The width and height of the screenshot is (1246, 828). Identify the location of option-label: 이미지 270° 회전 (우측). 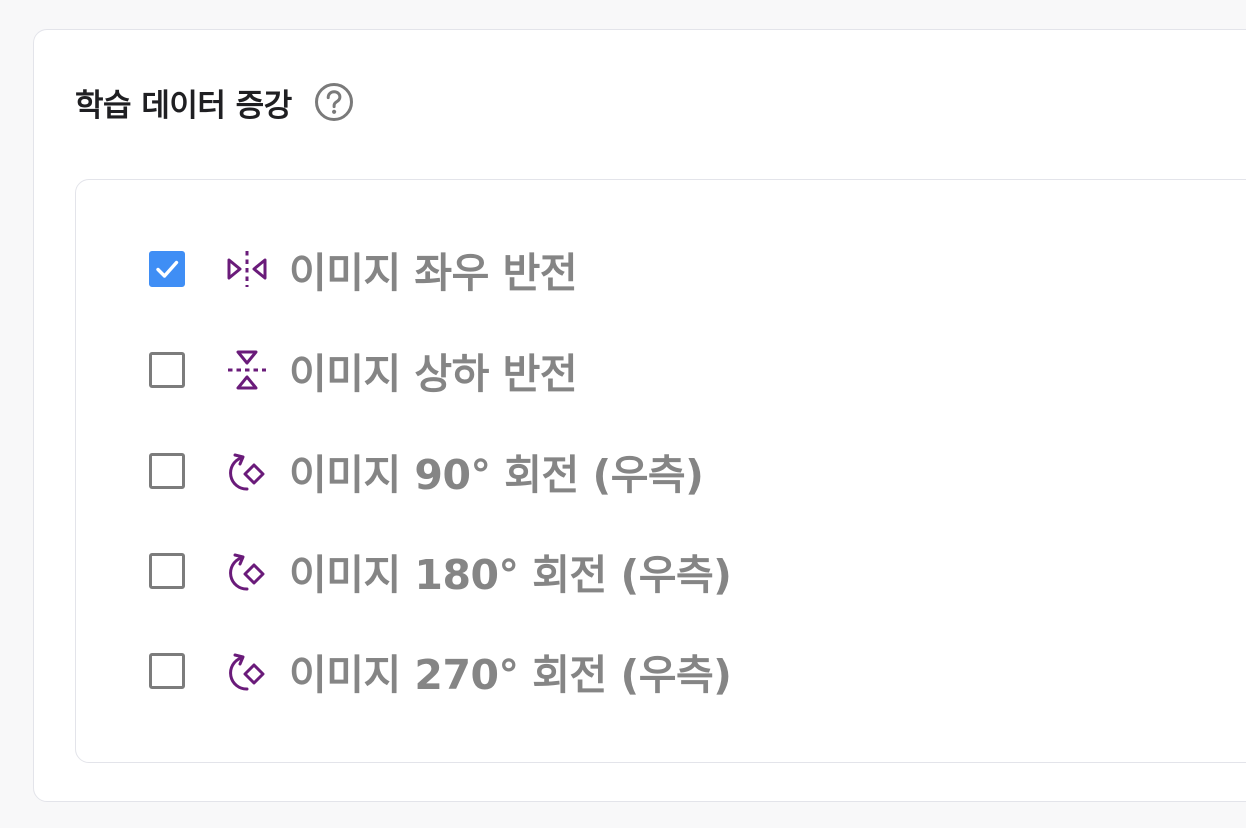
(510, 675).